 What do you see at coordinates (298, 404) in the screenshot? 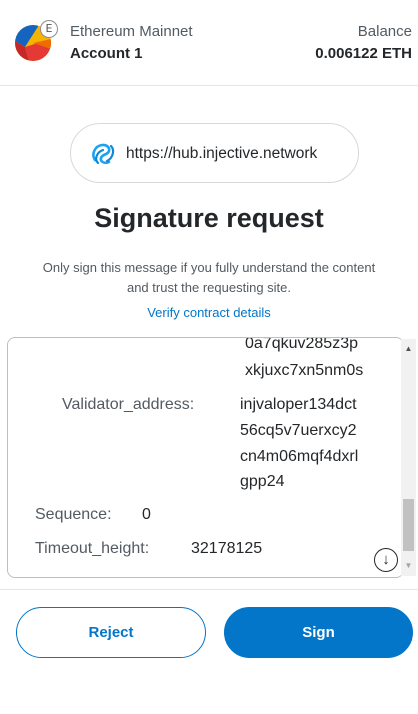
I see `validator-address-value: injvaloper134dct` at bounding box center [298, 404].